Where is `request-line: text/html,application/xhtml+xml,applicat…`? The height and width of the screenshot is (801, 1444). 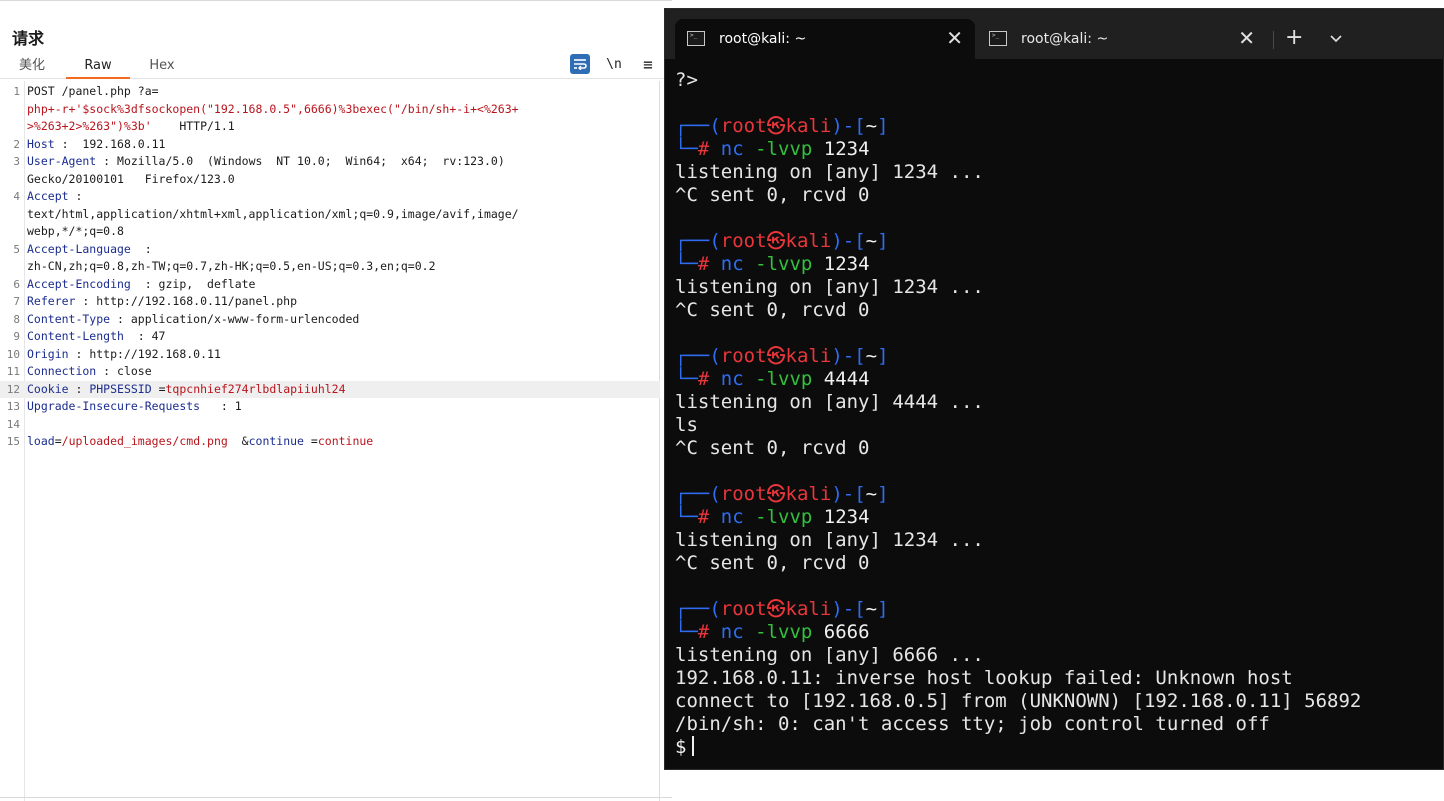
request-line: text/html,application/xhtml+xml,applicat… is located at coordinates (330, 215).